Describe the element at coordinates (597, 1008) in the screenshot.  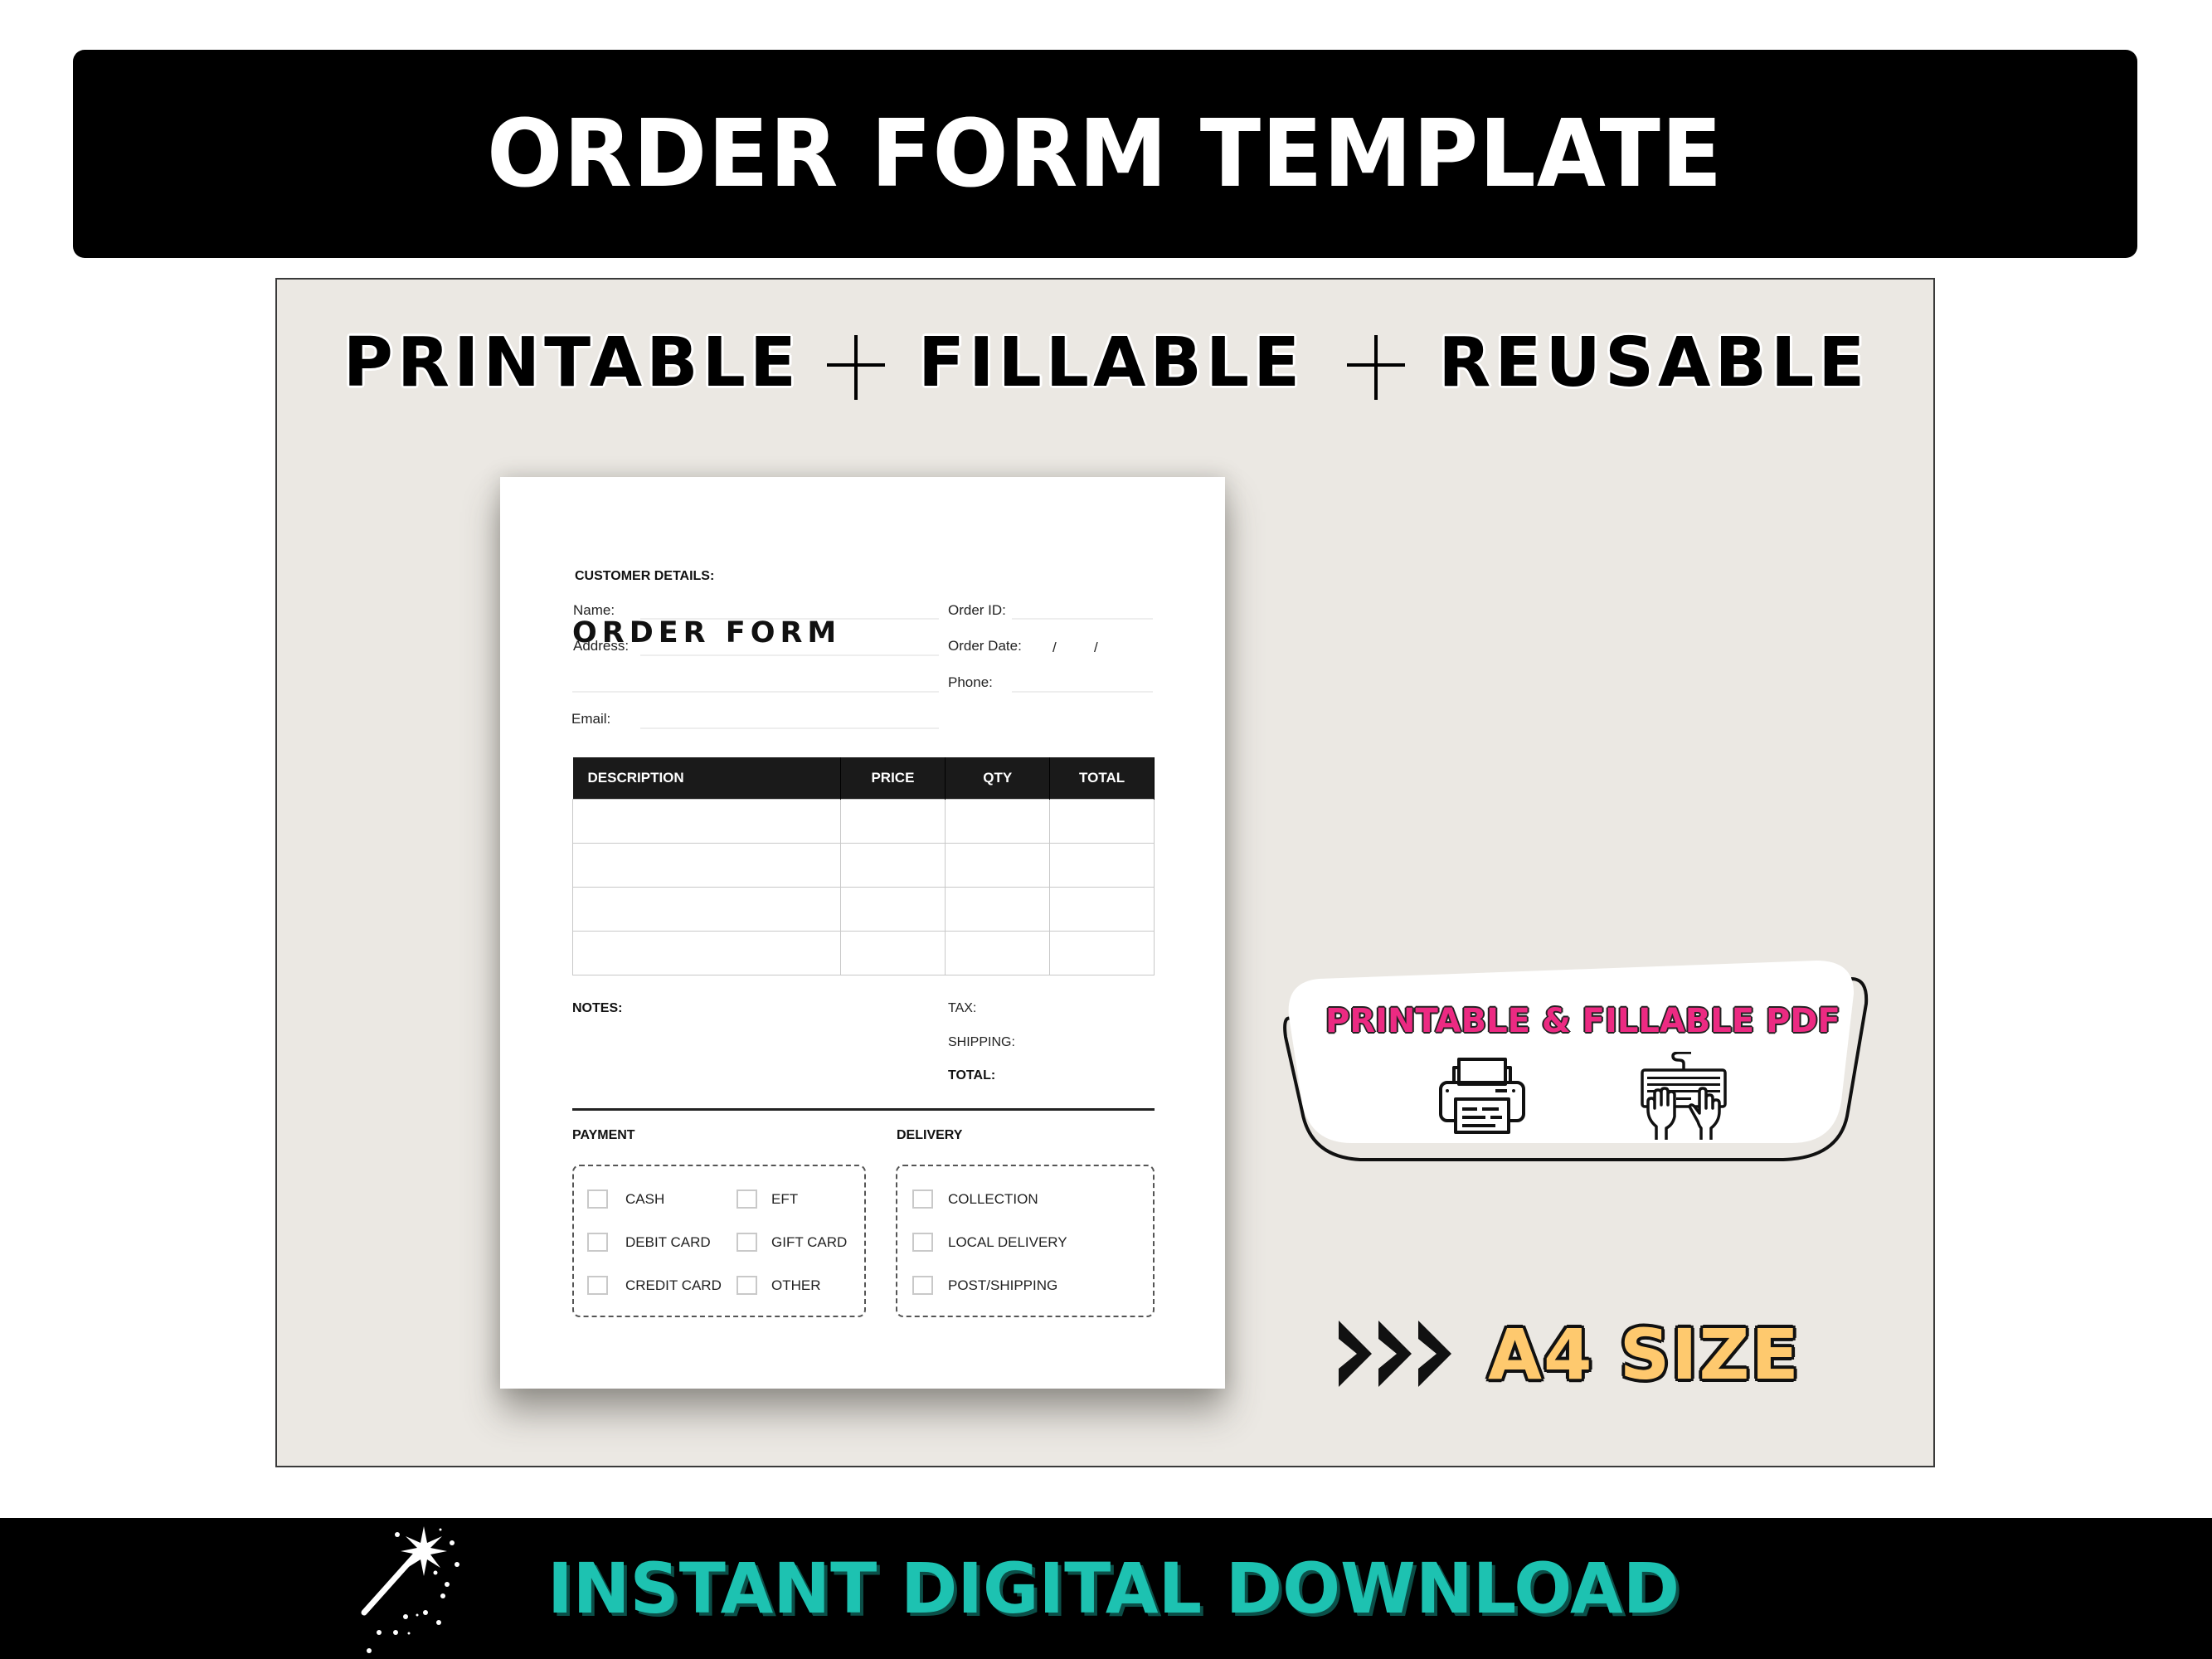
I see `notes-label: NOTES:` at that location.